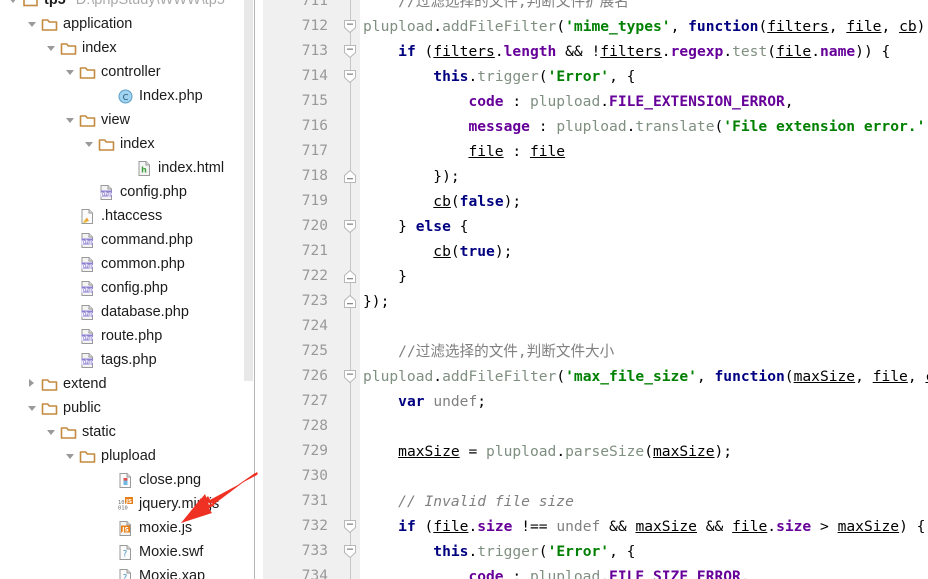 The width and height of the screenshot is (928, 579). Describe the element at coordinates (644, 571) in the screenshot. I see `code-line: code : plupload.FILE_SIZE_ERROR,` at that location.